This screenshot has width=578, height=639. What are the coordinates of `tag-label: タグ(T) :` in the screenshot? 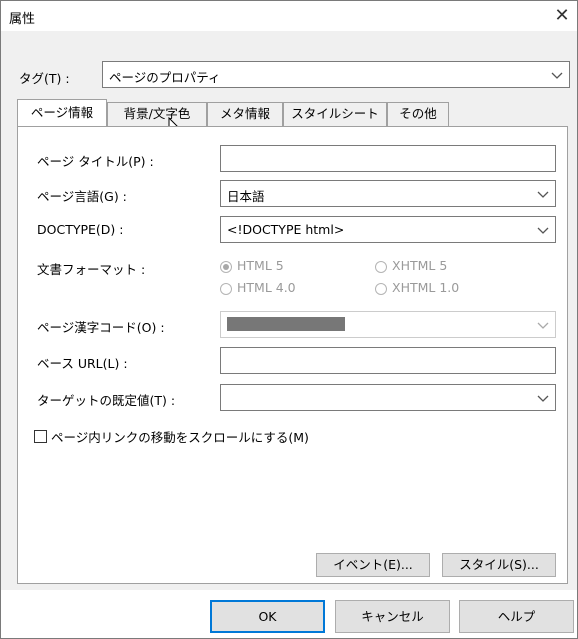 It's located at (44, 77).